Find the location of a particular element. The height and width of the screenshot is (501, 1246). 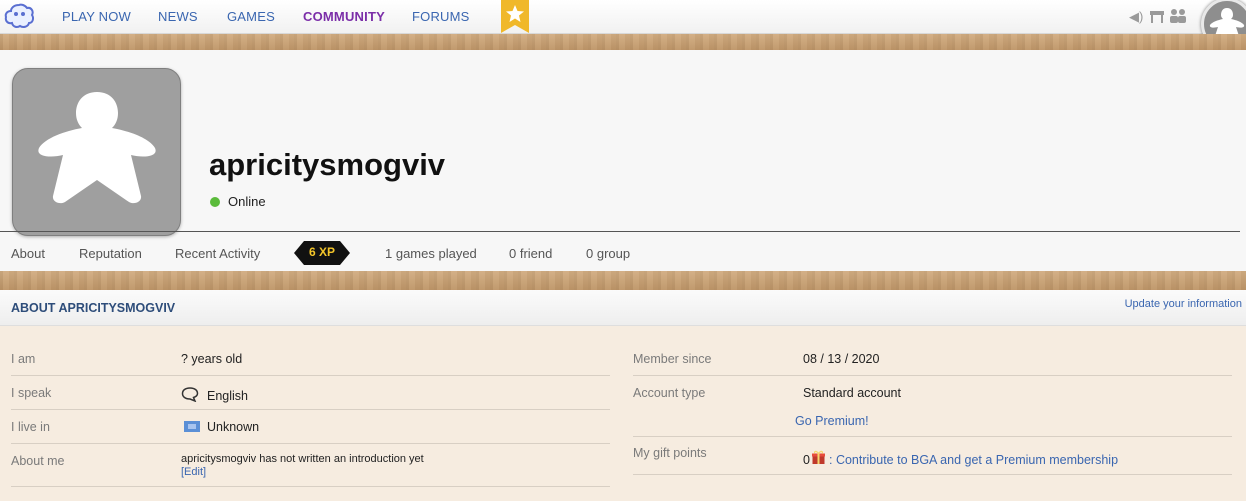

bga-logo-icon is located at coordinates (19, 16).